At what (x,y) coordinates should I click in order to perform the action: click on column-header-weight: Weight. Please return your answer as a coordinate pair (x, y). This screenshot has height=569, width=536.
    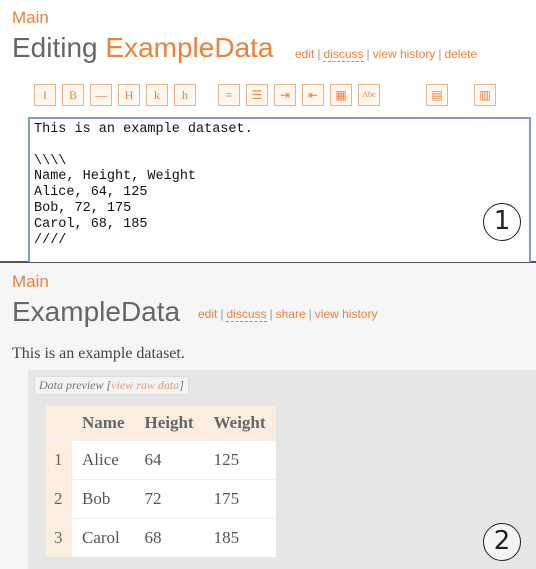
    Looking at the image, I should click on (239, 423).